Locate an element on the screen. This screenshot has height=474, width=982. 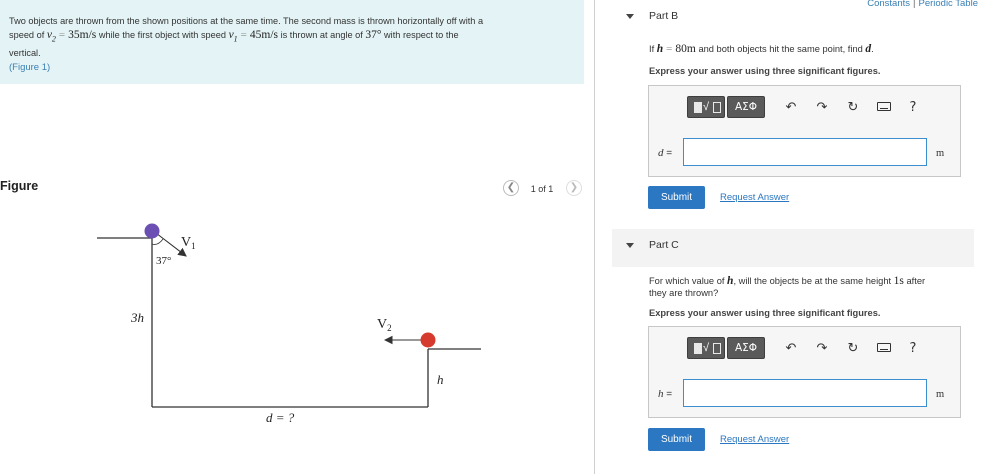
answer-input-d is located at coordinates (805, 152).